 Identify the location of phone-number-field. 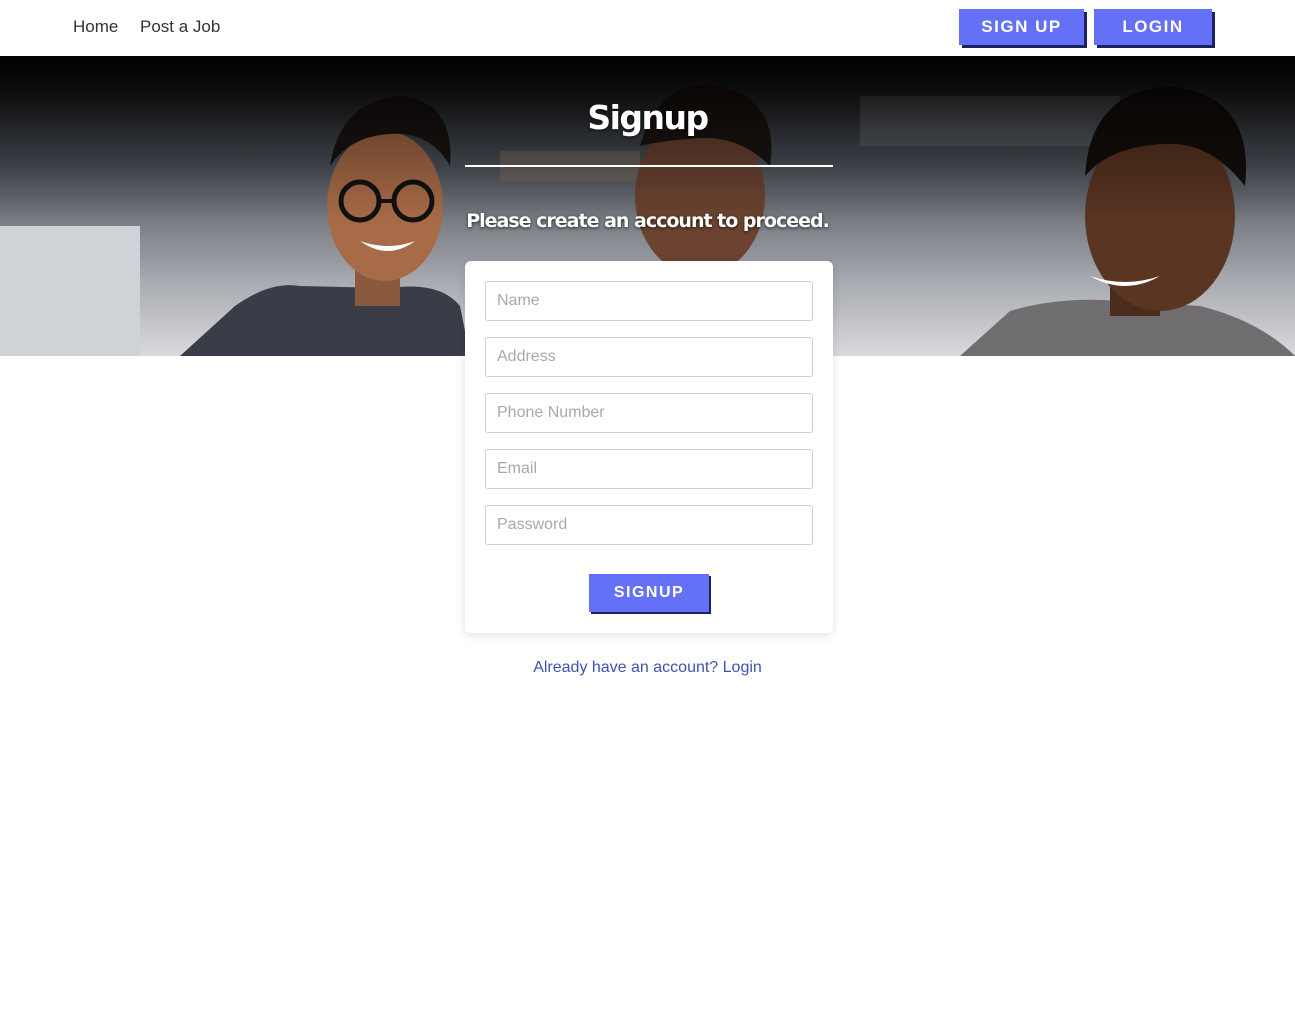
(649, 413).